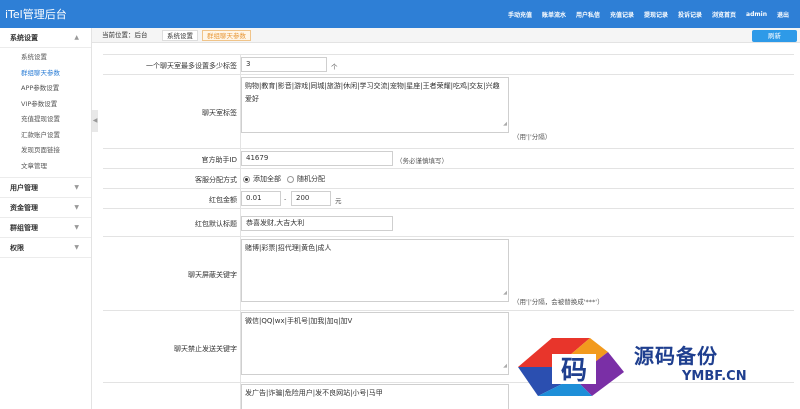 This screenshot has height=409, width=800. Describe the element at coordinates (783, 14) in the screenshot. I see `topnav-logout: 退出` at that location.